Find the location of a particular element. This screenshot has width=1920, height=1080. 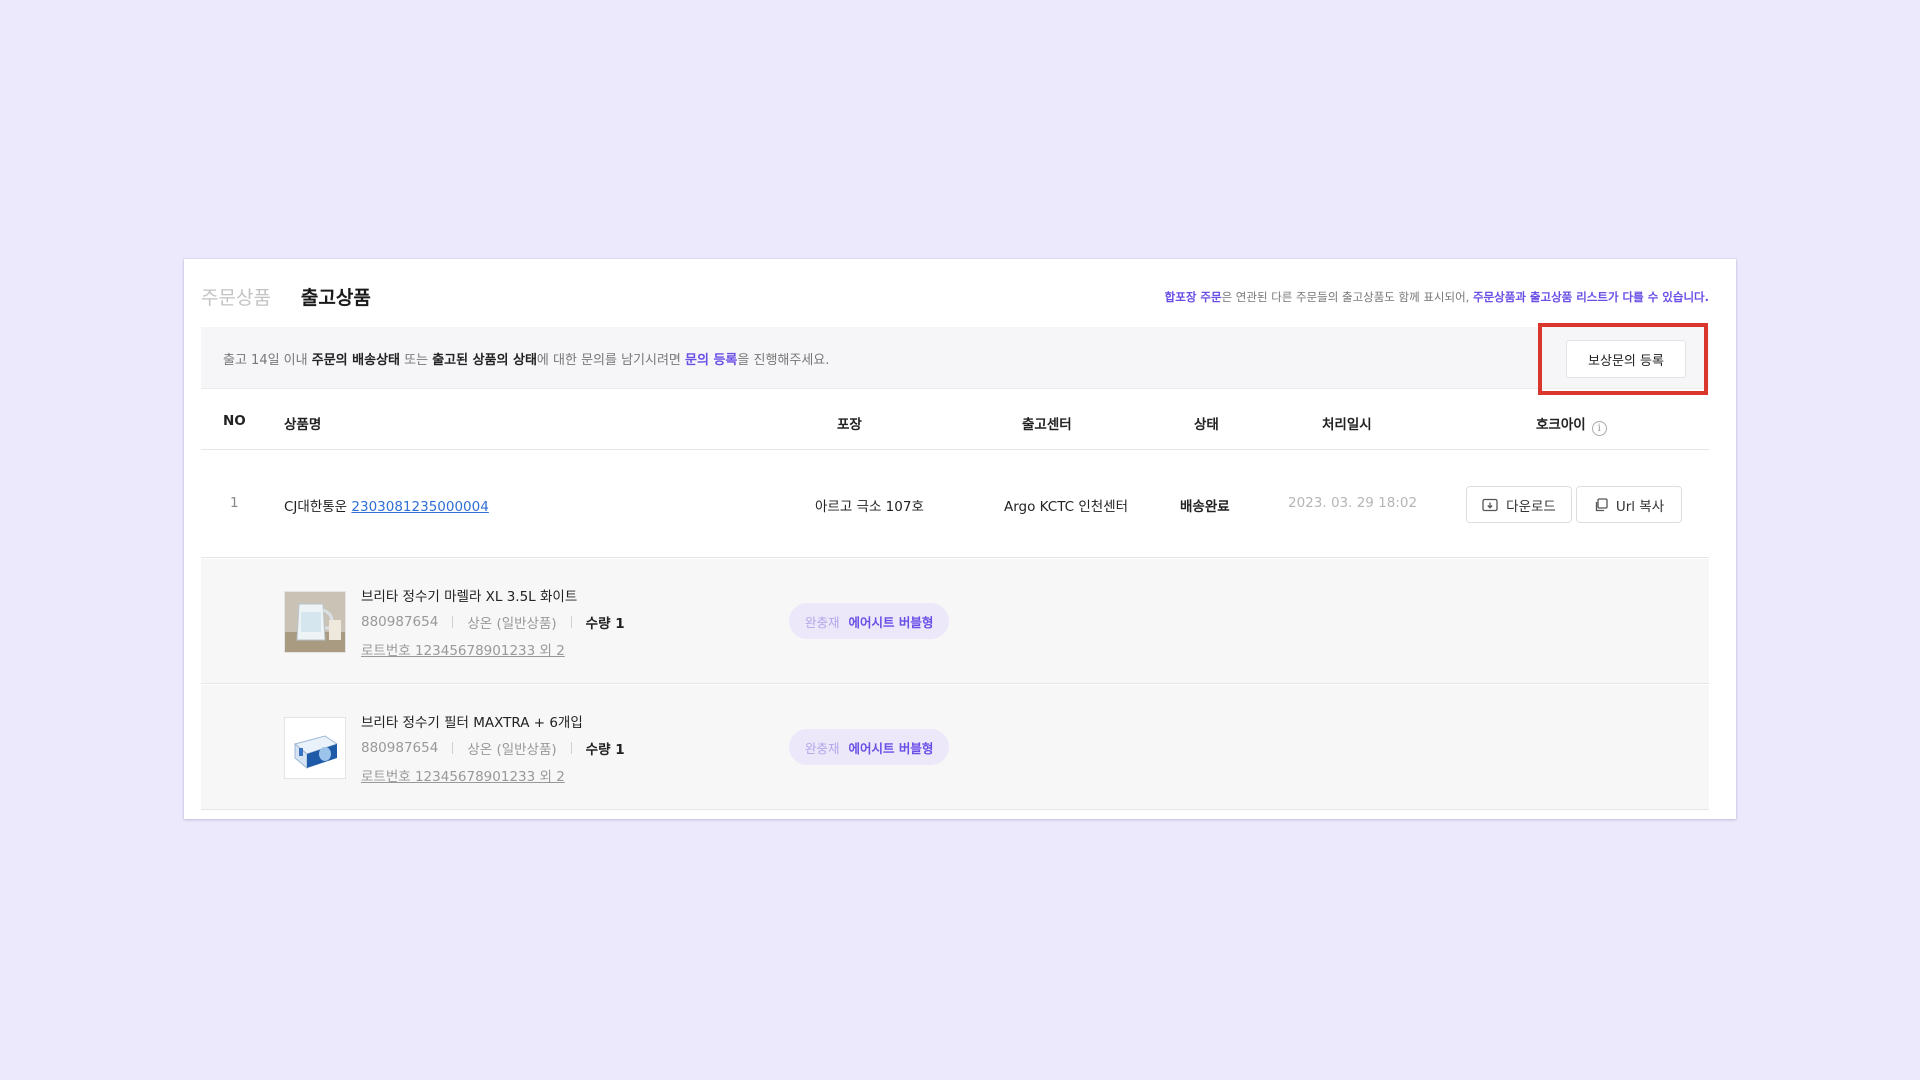

guide-text-2: 또는 is located at coordinates (416, 360).